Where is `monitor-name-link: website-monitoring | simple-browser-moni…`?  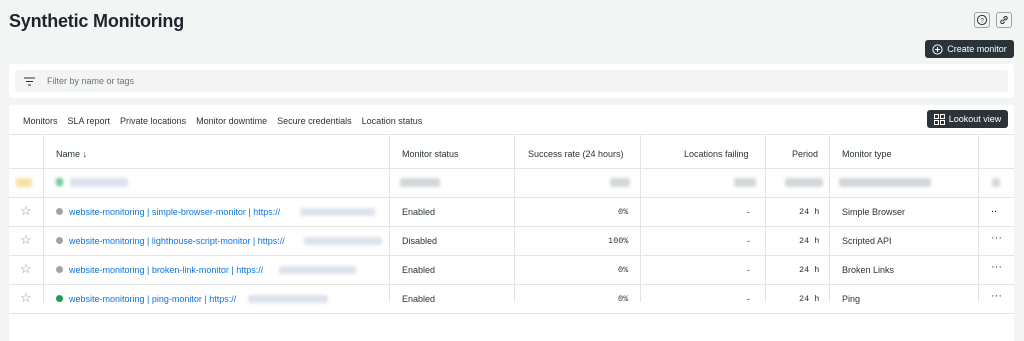
monitor-name-link: website-monitoring | simple-browser-moni… is located at coordinates (174, 212).